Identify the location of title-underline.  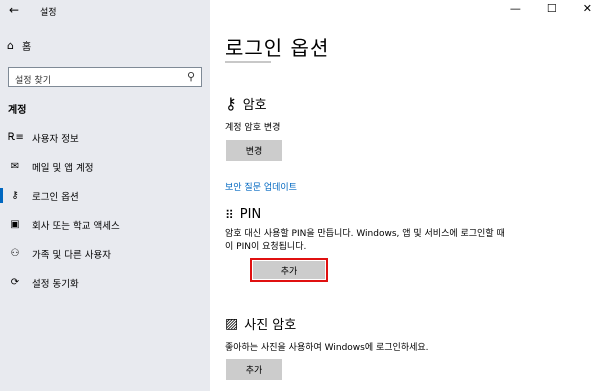
(248, 62).